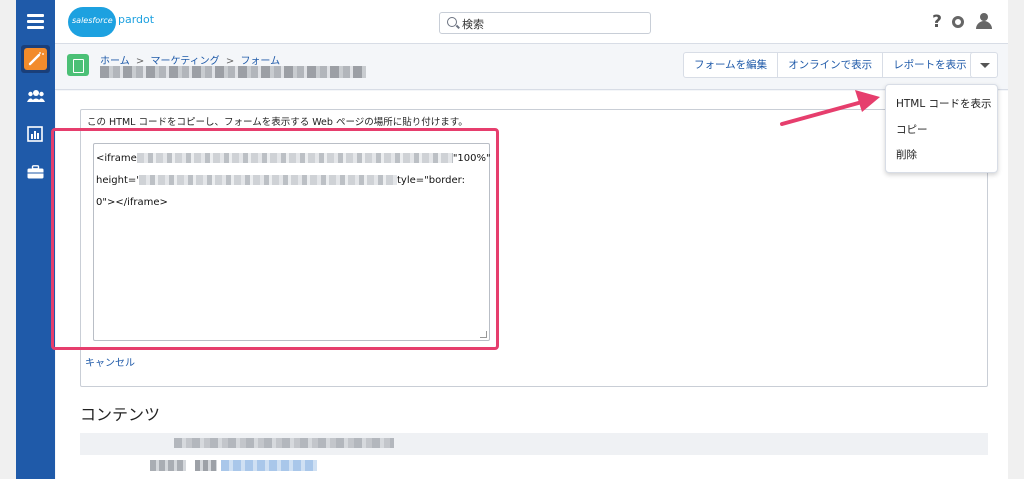  I want to click on help-icon: ?, so click(937, 22).